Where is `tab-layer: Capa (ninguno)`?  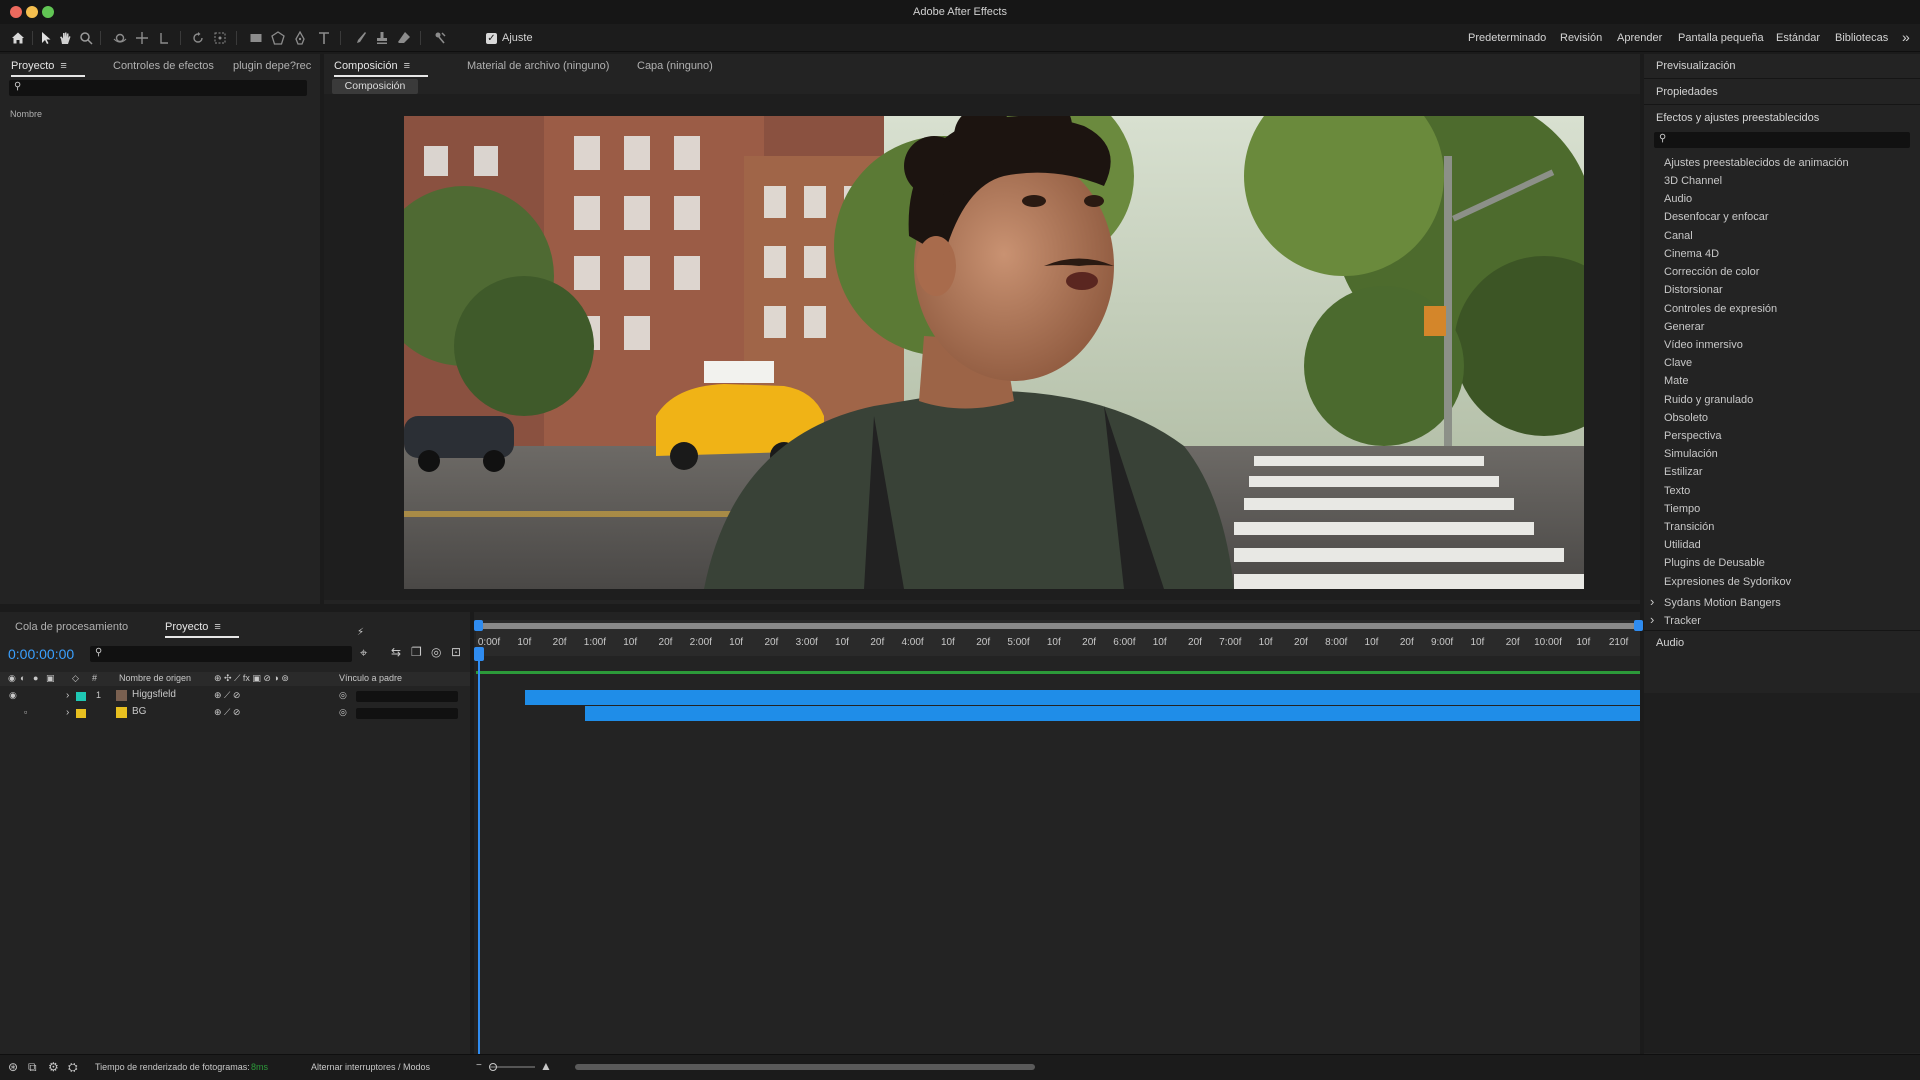
tab-layer: Capa (ninguno) is located at coordinates (675, 66).